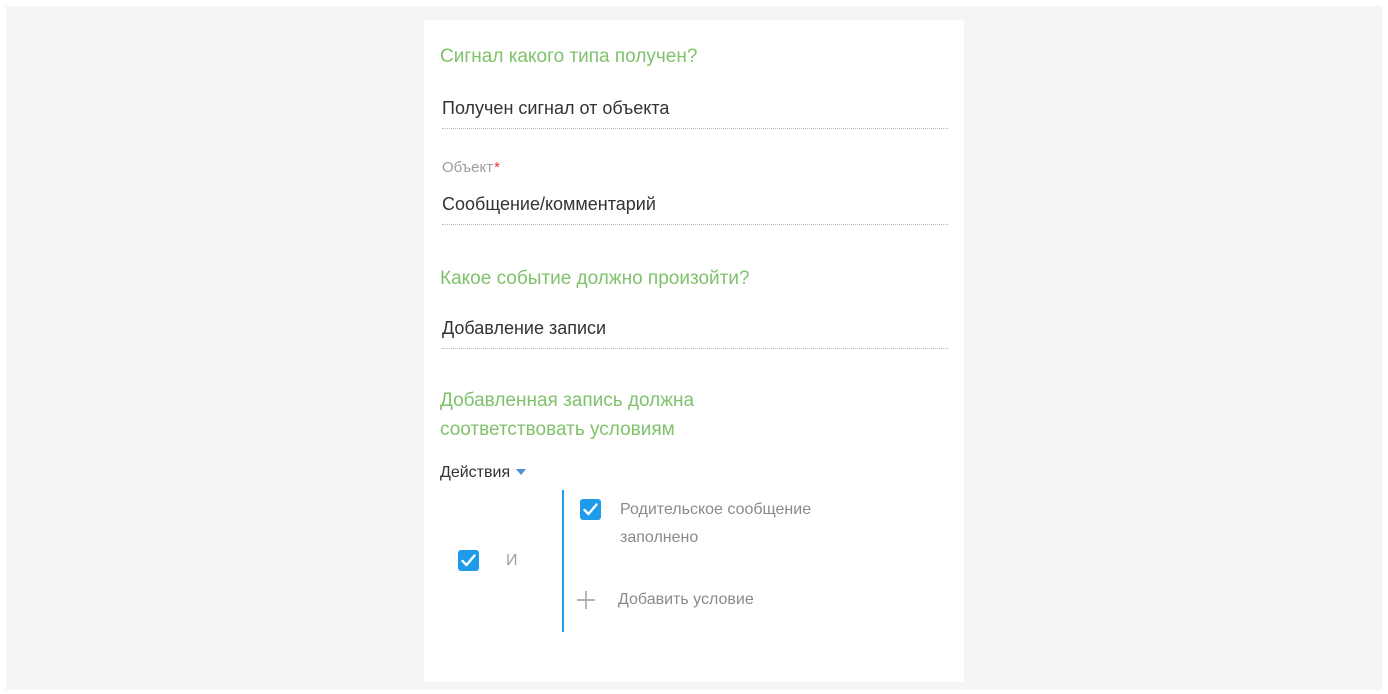  I want to click on object-field: Сообщение/комментарий, so click(695, 204).